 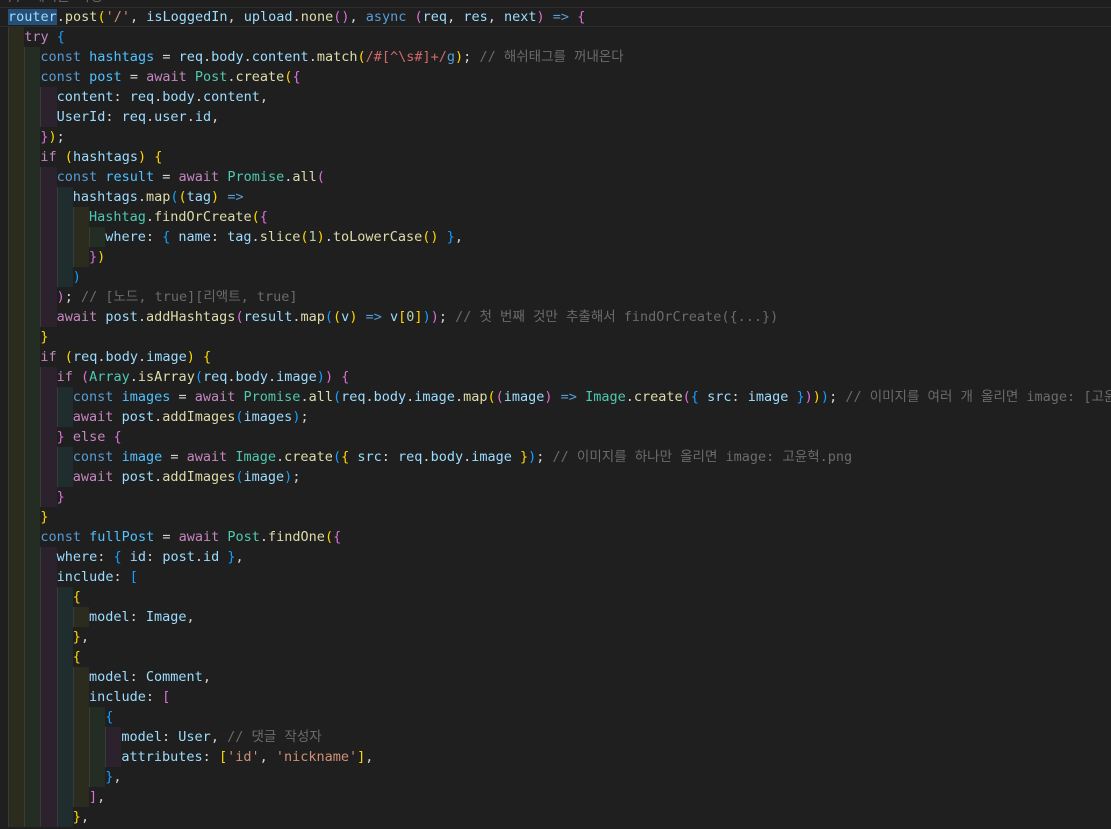 I want to click on code-line: where: { id: post.id },, so click(x=555, y=557).